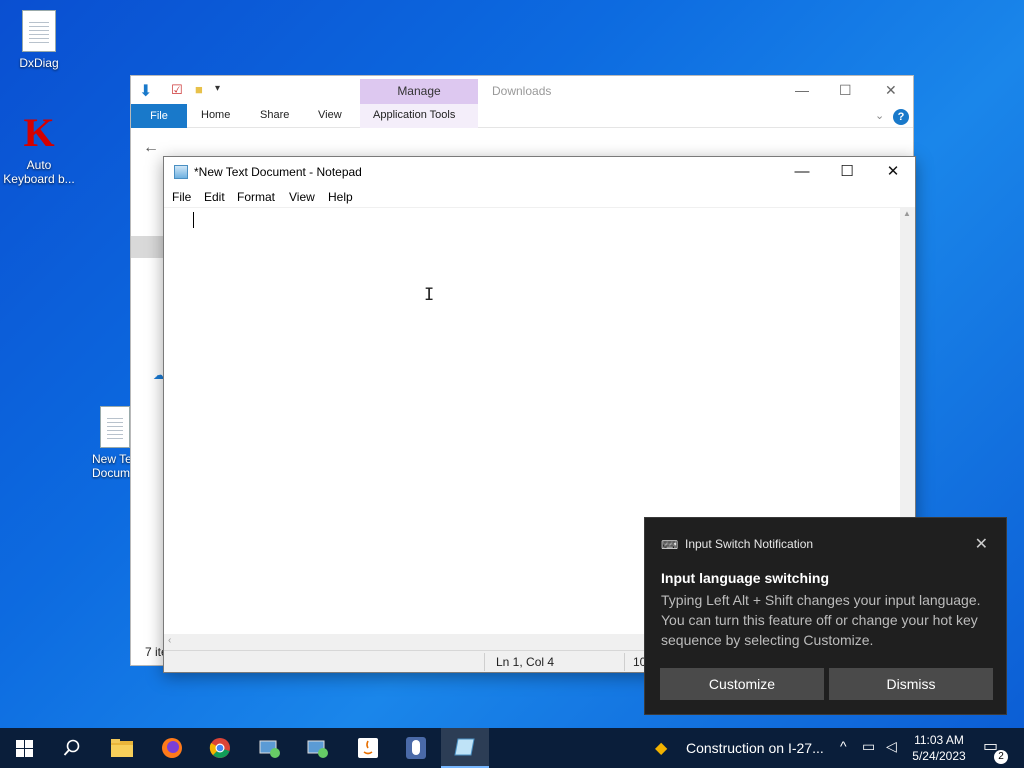 Image resolution: width=1024 pixels, height=768 pixels. What do you see at coordinates (217, 88) in the screenshot?
I see `dropdown-icon: ▾` at bounding box center [217, 88].